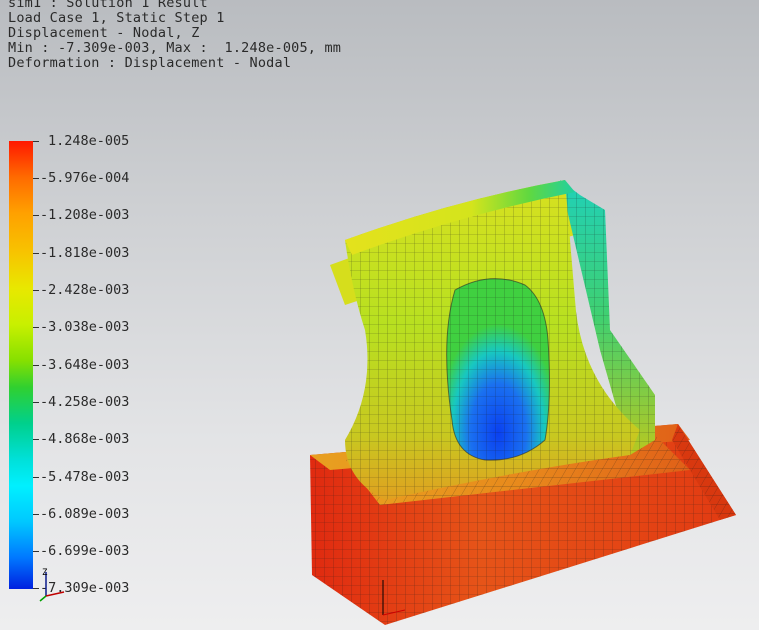 The height and width of the screenshot is (630, 759). Describe the element at coordinates (55, 594) in the screenshot. I see `triad-x-axis` at that location.